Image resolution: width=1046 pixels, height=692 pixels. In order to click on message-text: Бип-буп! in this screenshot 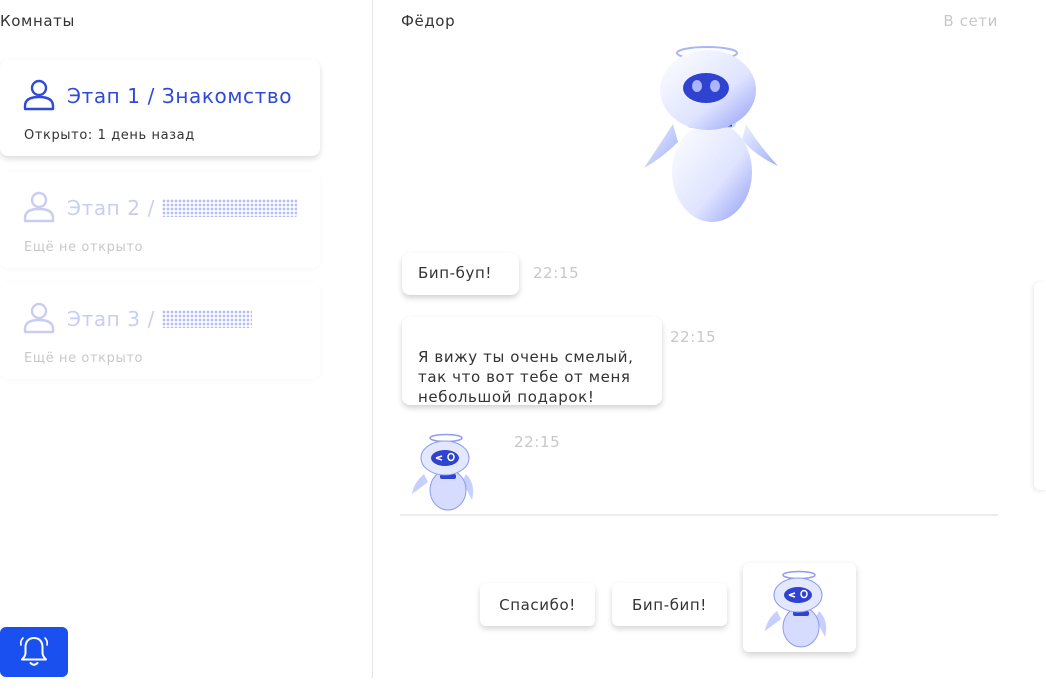, I will do `click(455, 273)`.